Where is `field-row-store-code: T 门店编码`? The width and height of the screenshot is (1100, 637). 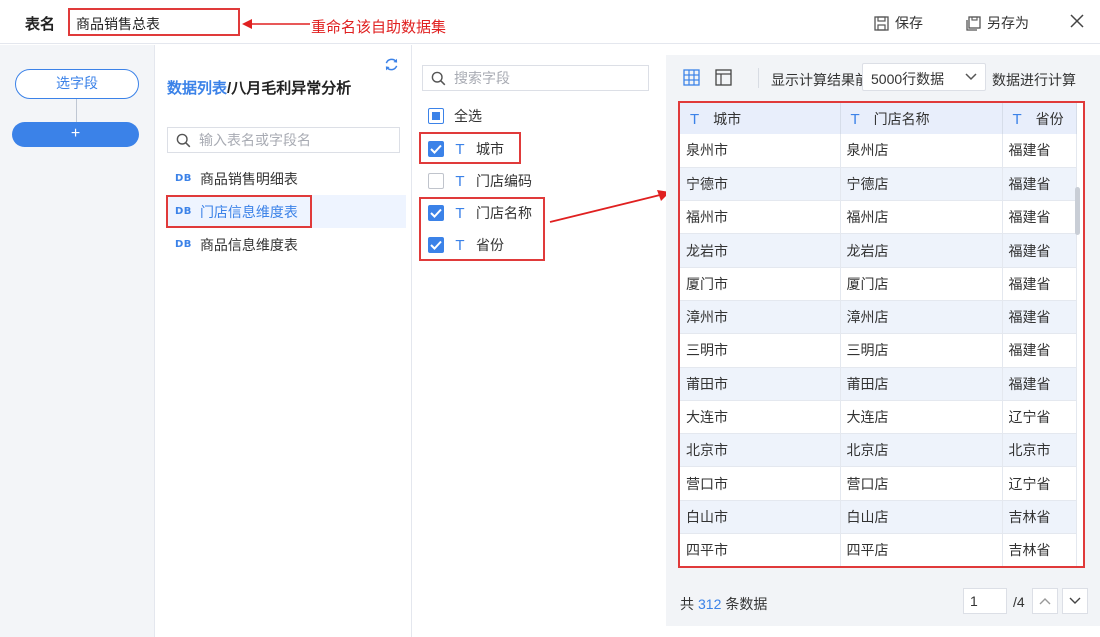 field-row-store-code: T 门店编码 is located at coordinates (480, 181).